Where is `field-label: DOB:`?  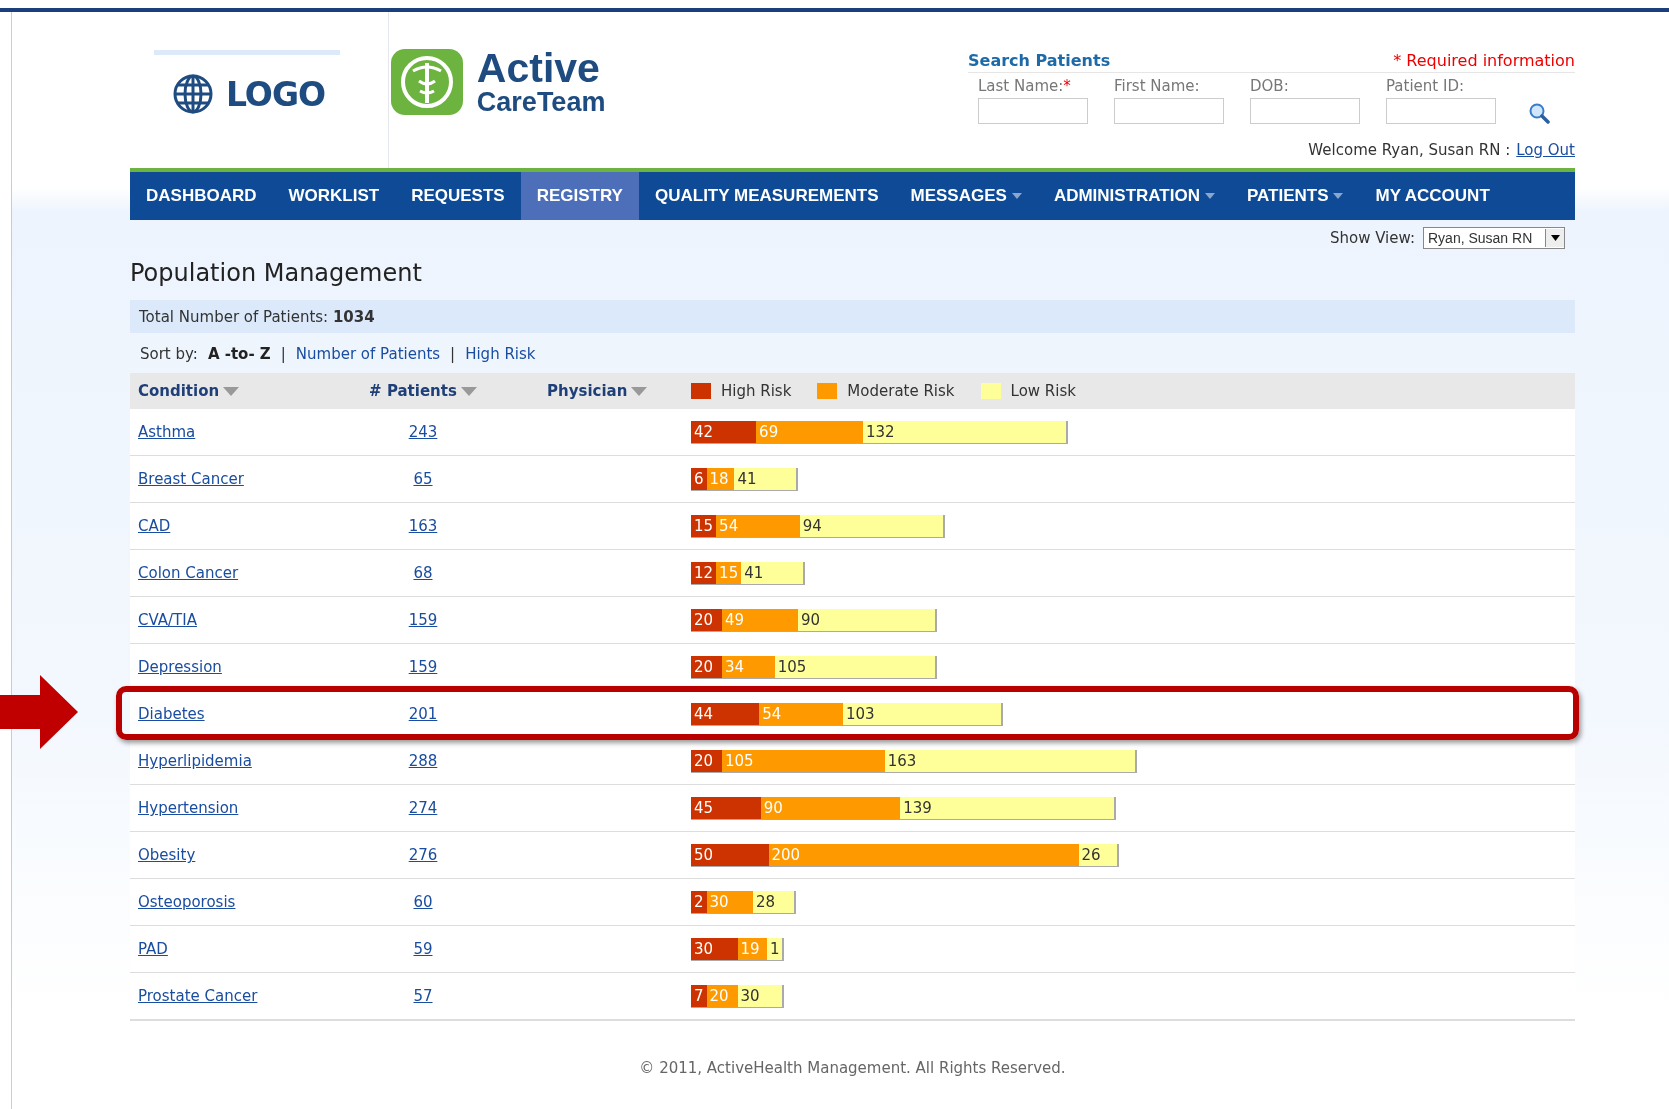 field-label: DOB: is located at coordinates (1270, 86).